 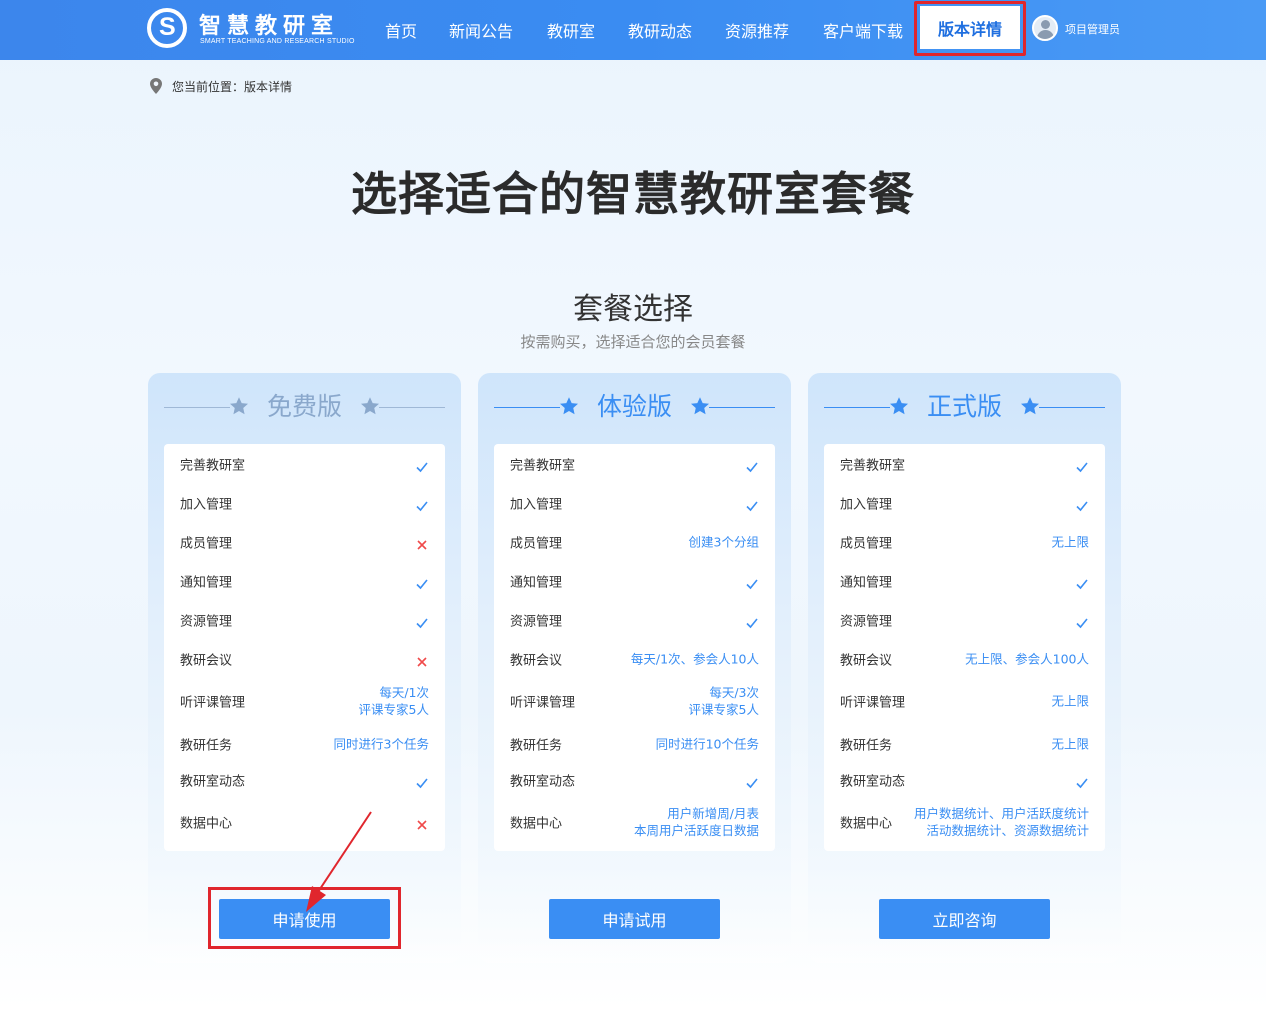 I want to click on feature-value: 同时进行10个任务, so click(x=707, y=743).